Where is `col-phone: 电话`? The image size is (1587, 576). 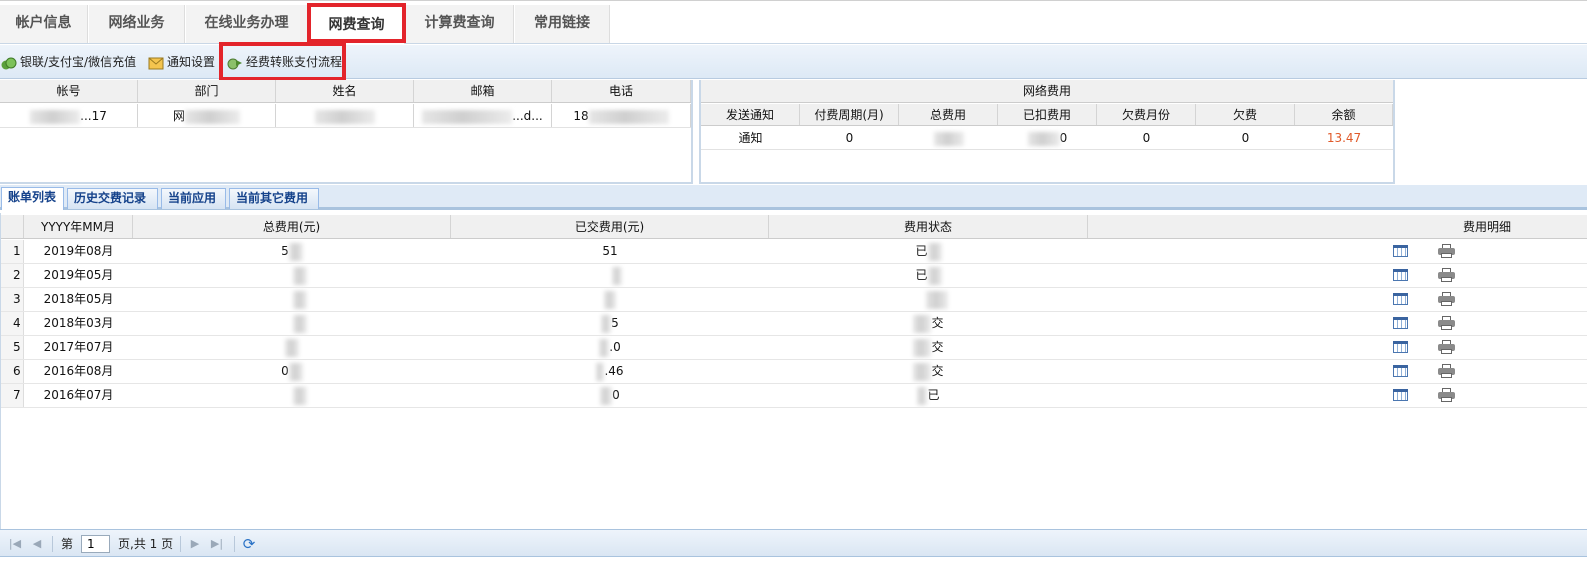 col-phone: 电话 is located at coordinates (621, 91).